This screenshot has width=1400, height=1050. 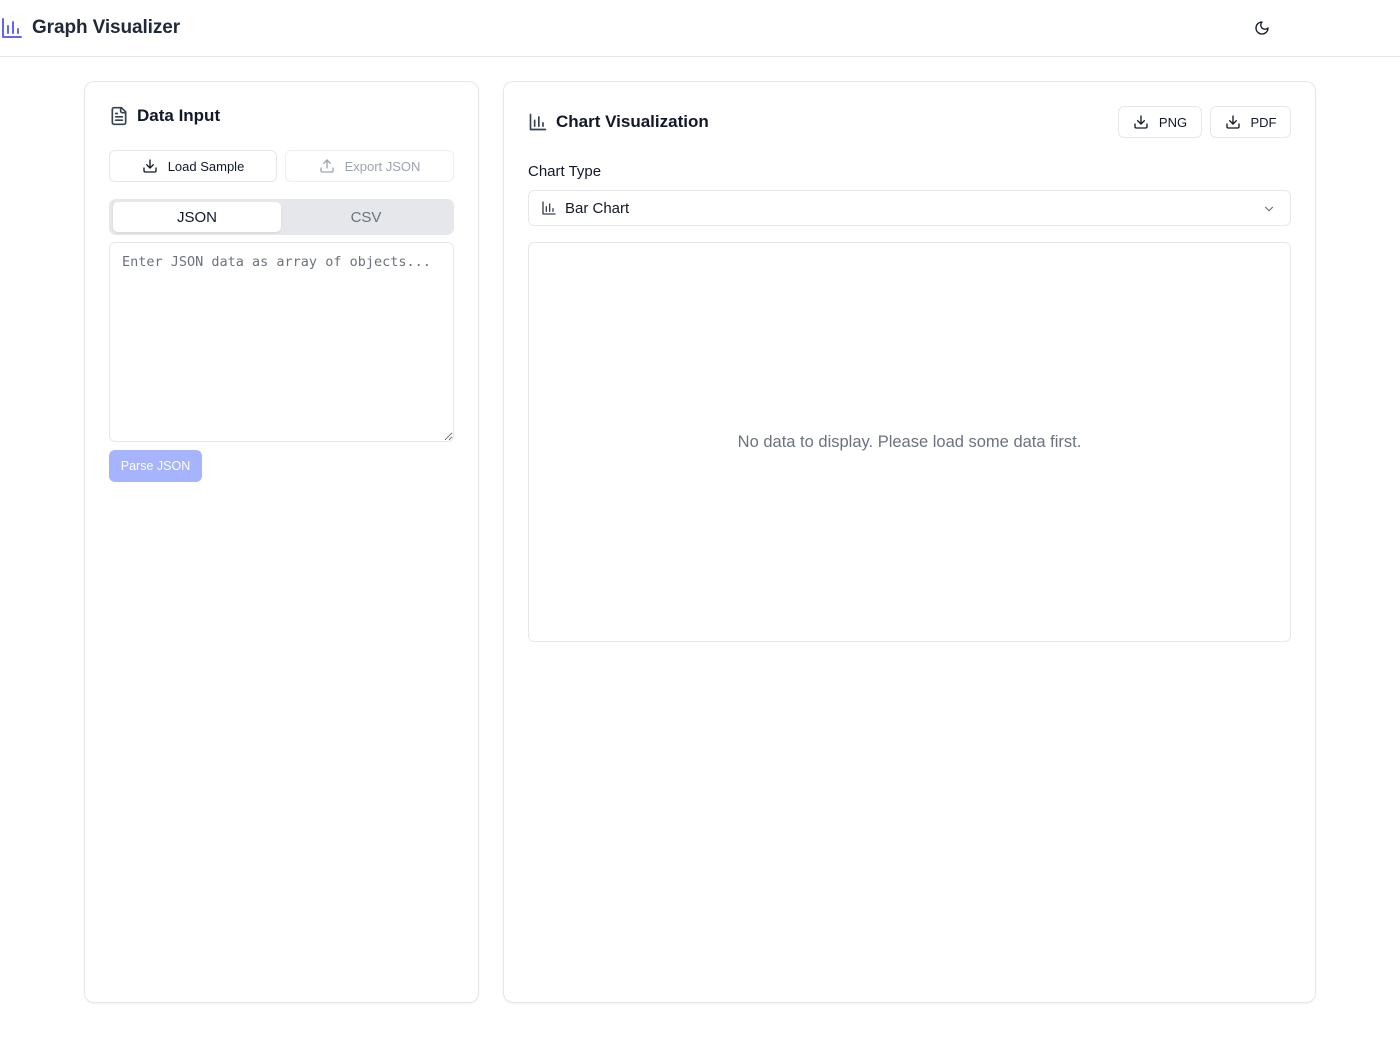 I want to click on chart-type-select: Bar Chart, so click(x=909, y=208).